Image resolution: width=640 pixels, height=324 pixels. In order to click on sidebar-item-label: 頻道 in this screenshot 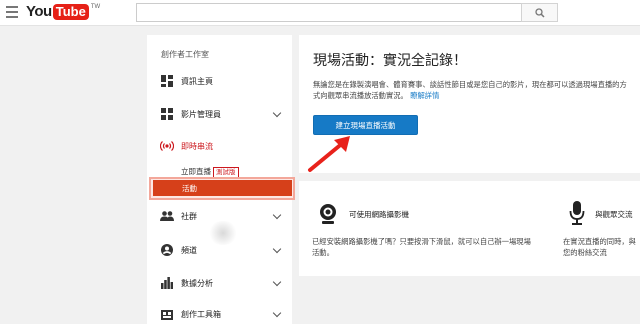, I will do `click(189, 250)`.